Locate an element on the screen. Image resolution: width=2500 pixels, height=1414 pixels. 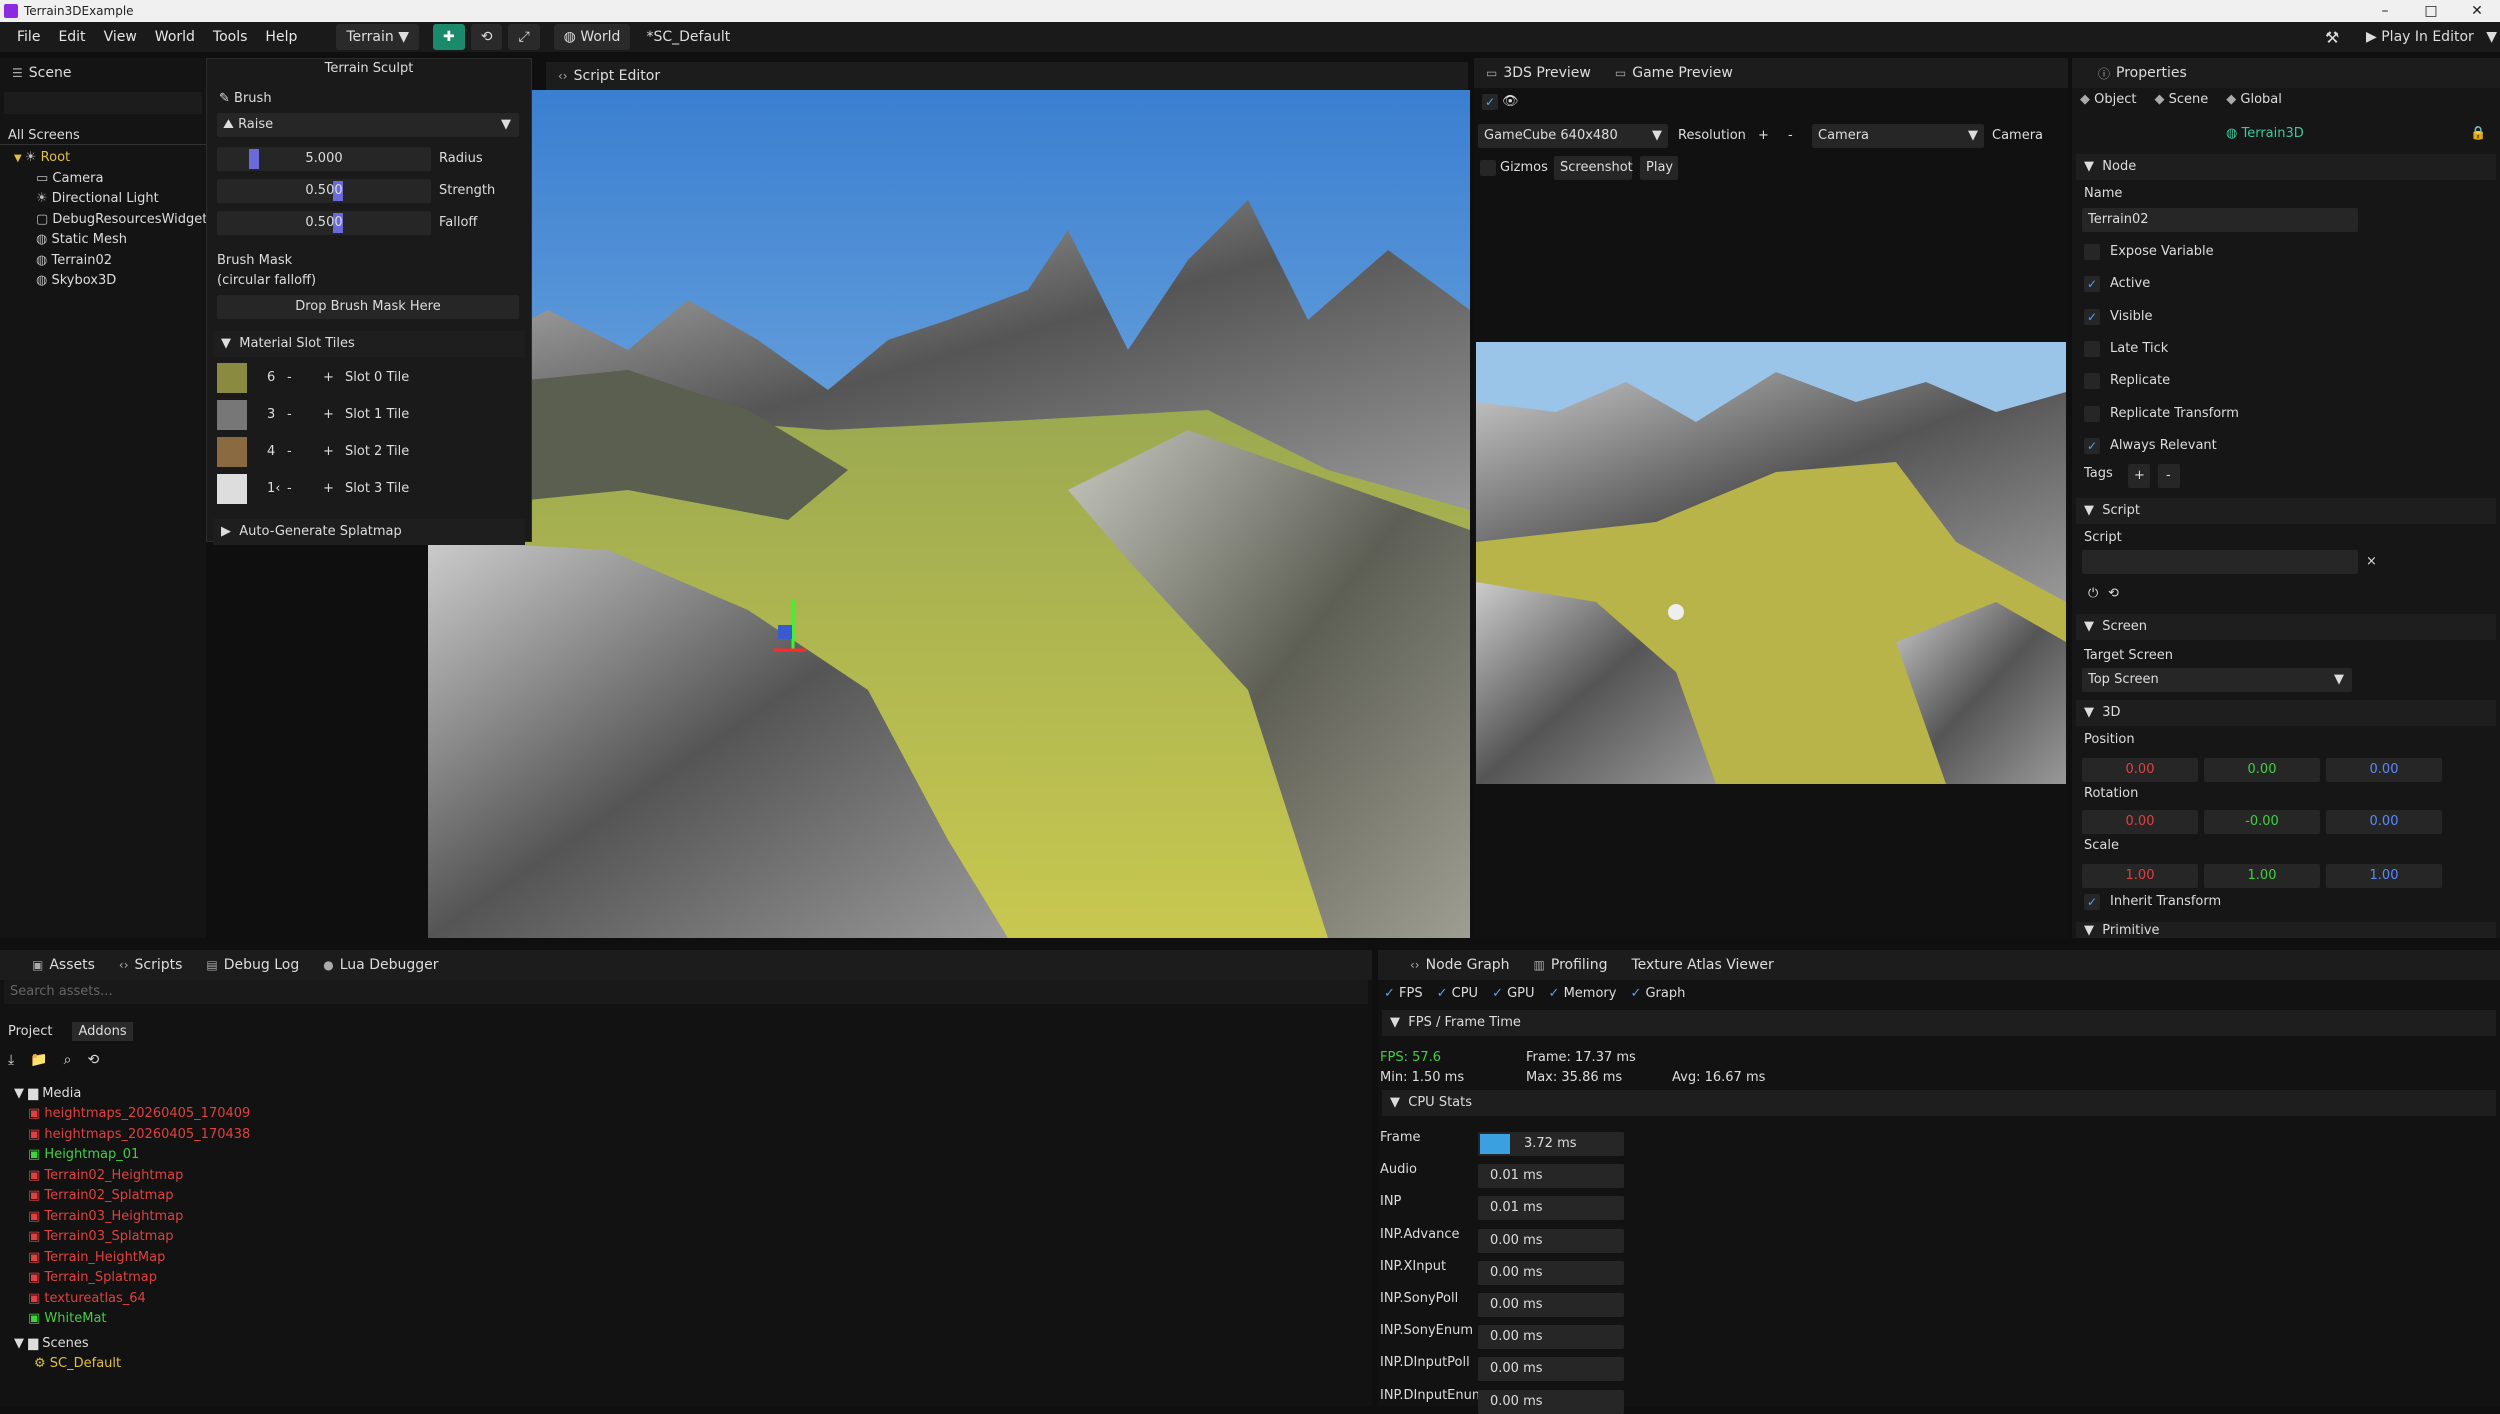
world-button: ◍ World is located at coordinates (592, 37).